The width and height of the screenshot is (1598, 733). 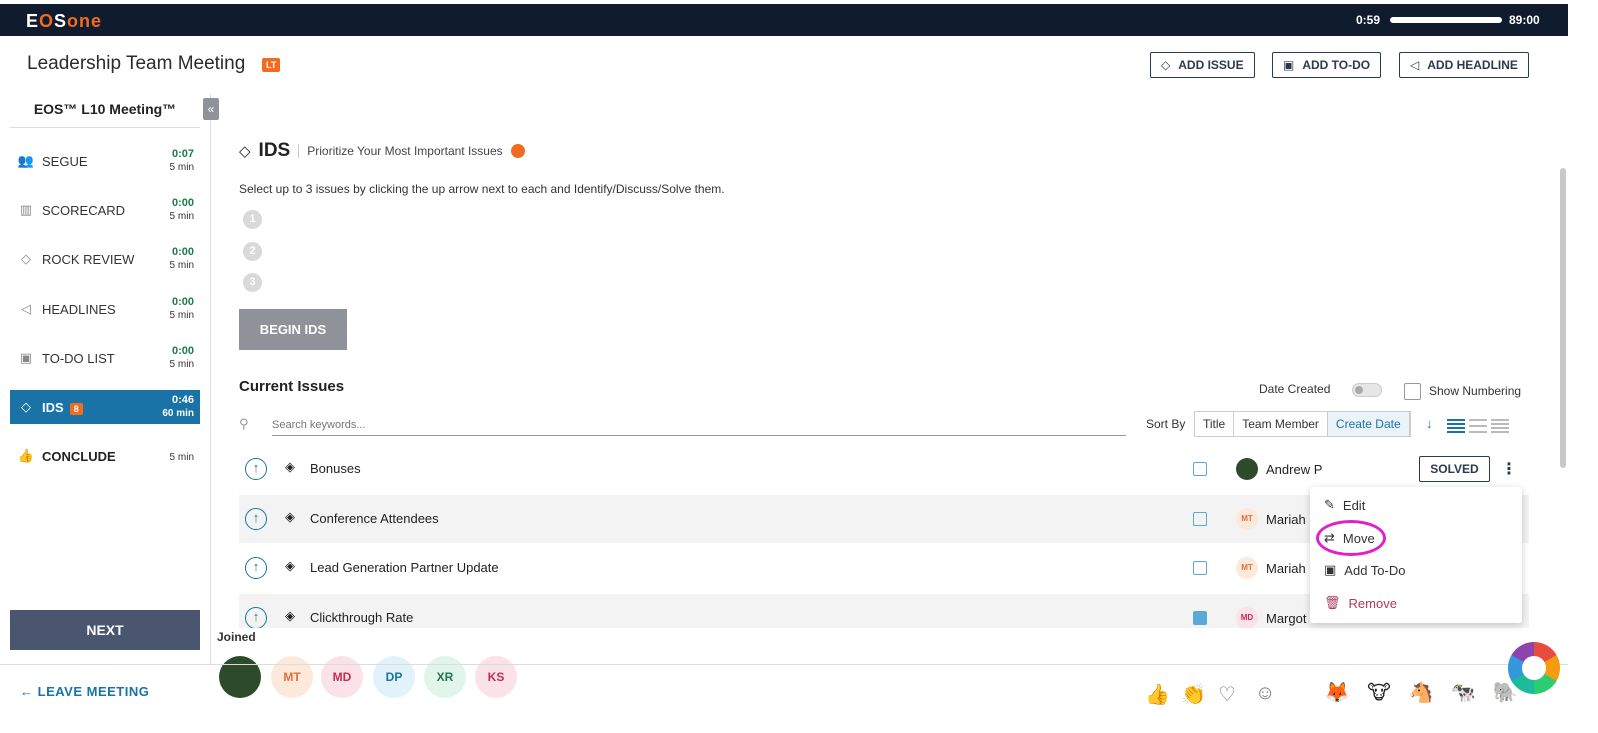 I want to click on sidebar-item-todo-list: ▣ TO-DO LIST 0:00 5 min, so click(x=105, y=358).